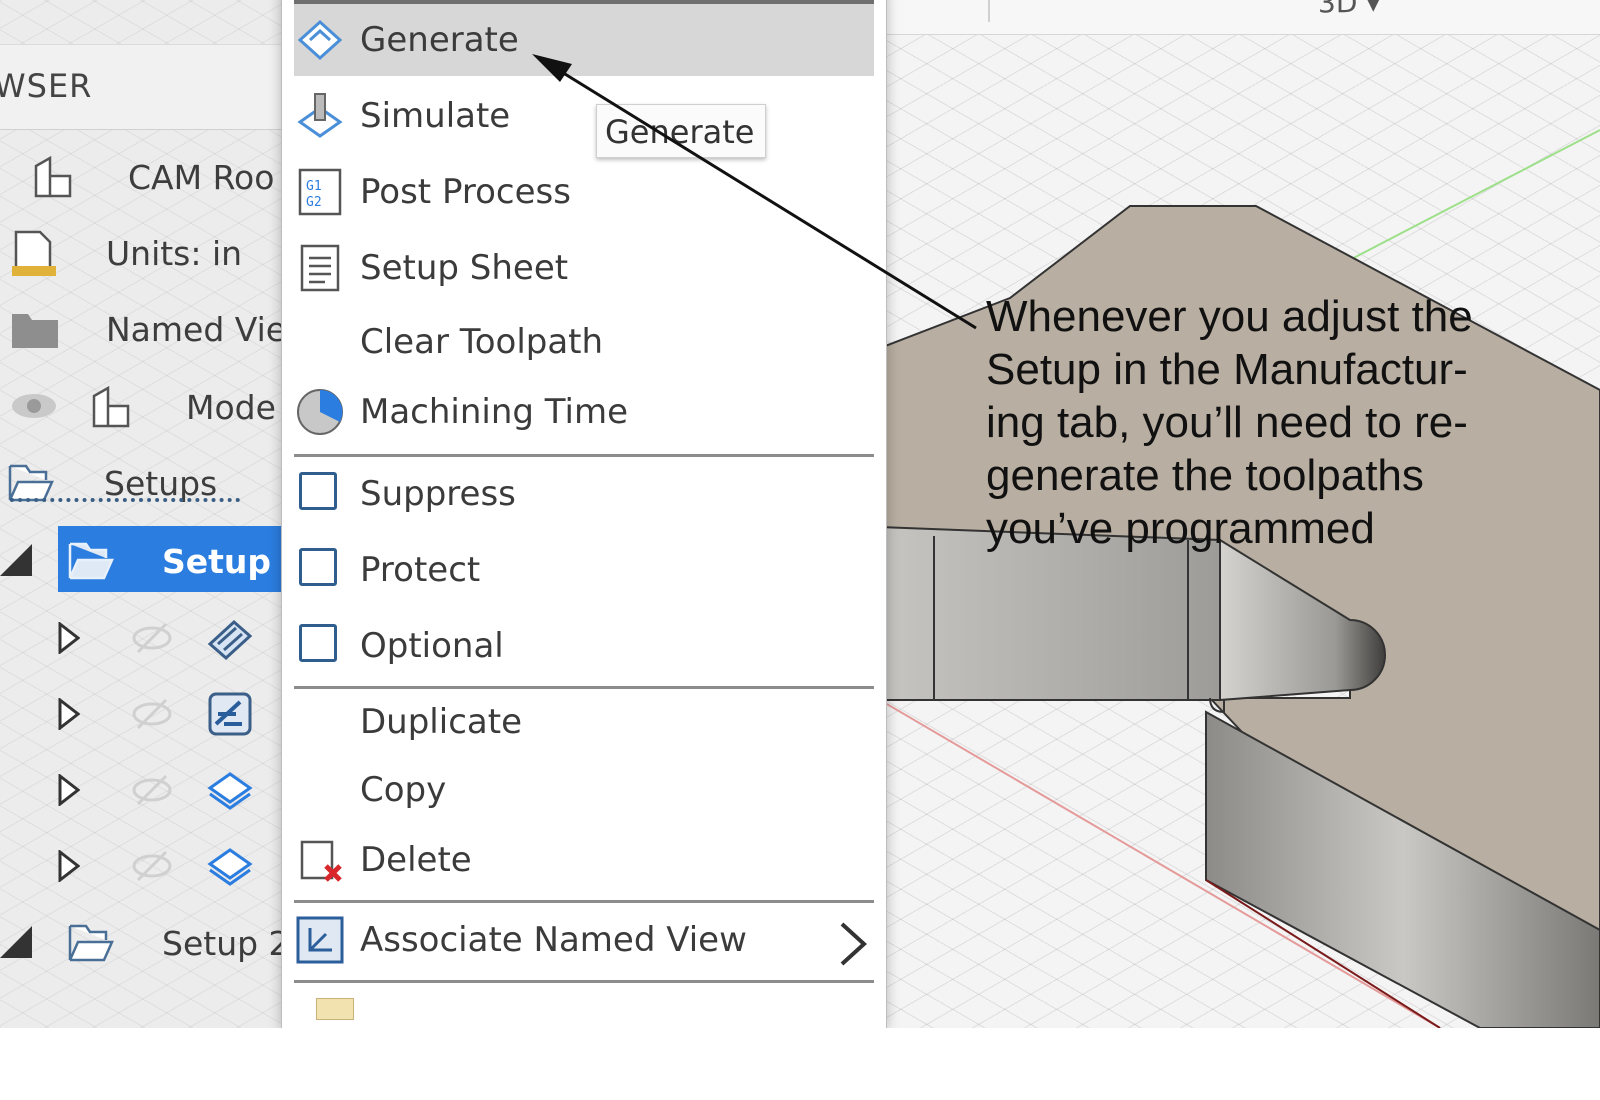 Image resolution: width=1600 pixels, height=1100 pixels. What do you see at coordinates (318, 643) in the screenshot?
I see `optional-checkbox` at bounding box center [318, 643].